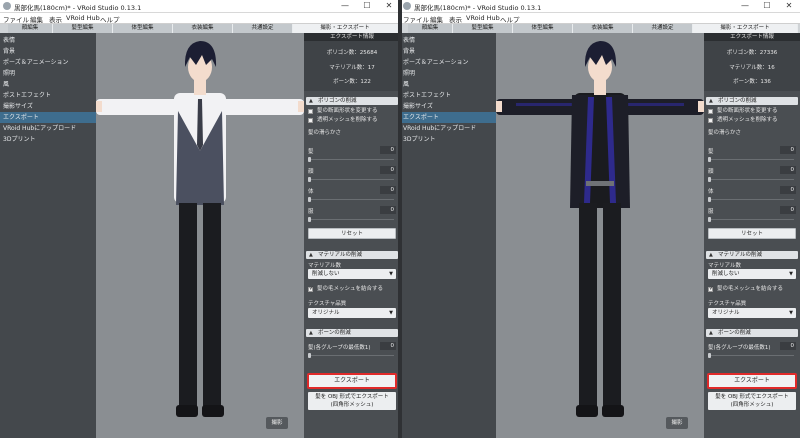 This screenshot has height=438, width=800. I want to click on hair-mesh-merge-option-checkbox, so click(711, 289).